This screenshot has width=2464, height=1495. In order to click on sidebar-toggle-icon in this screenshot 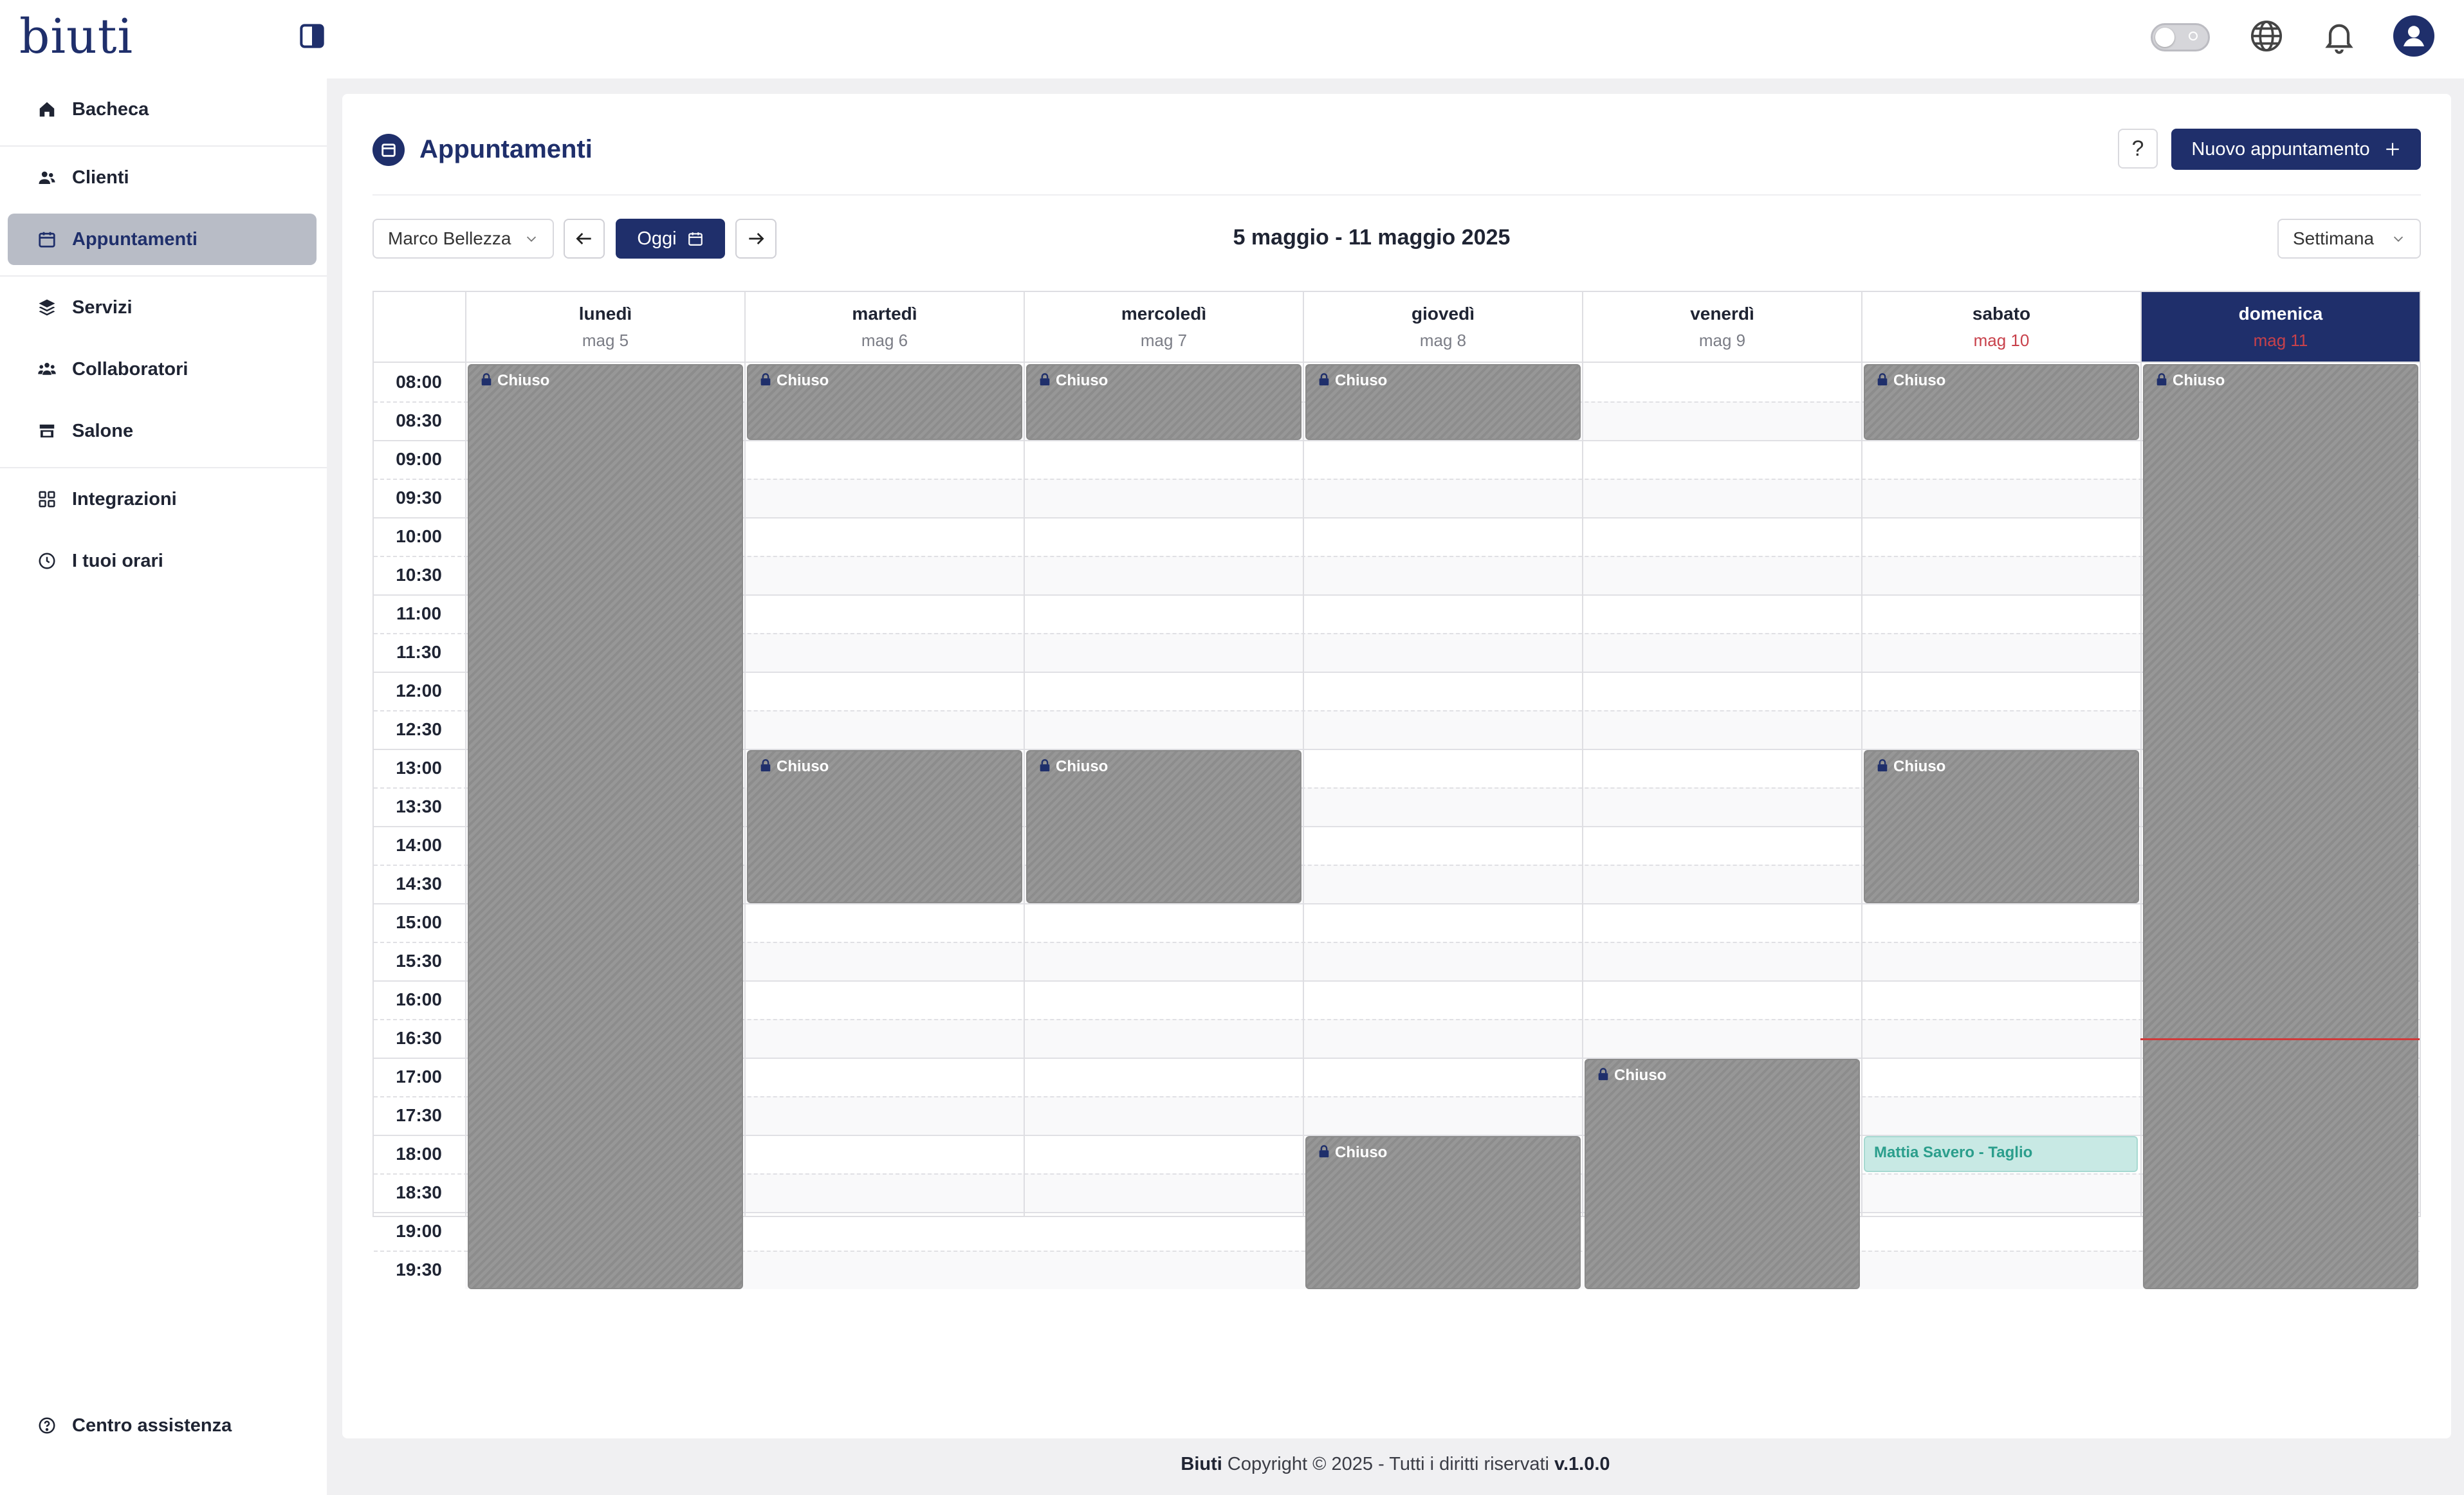, I will do `click(312, 36)`.